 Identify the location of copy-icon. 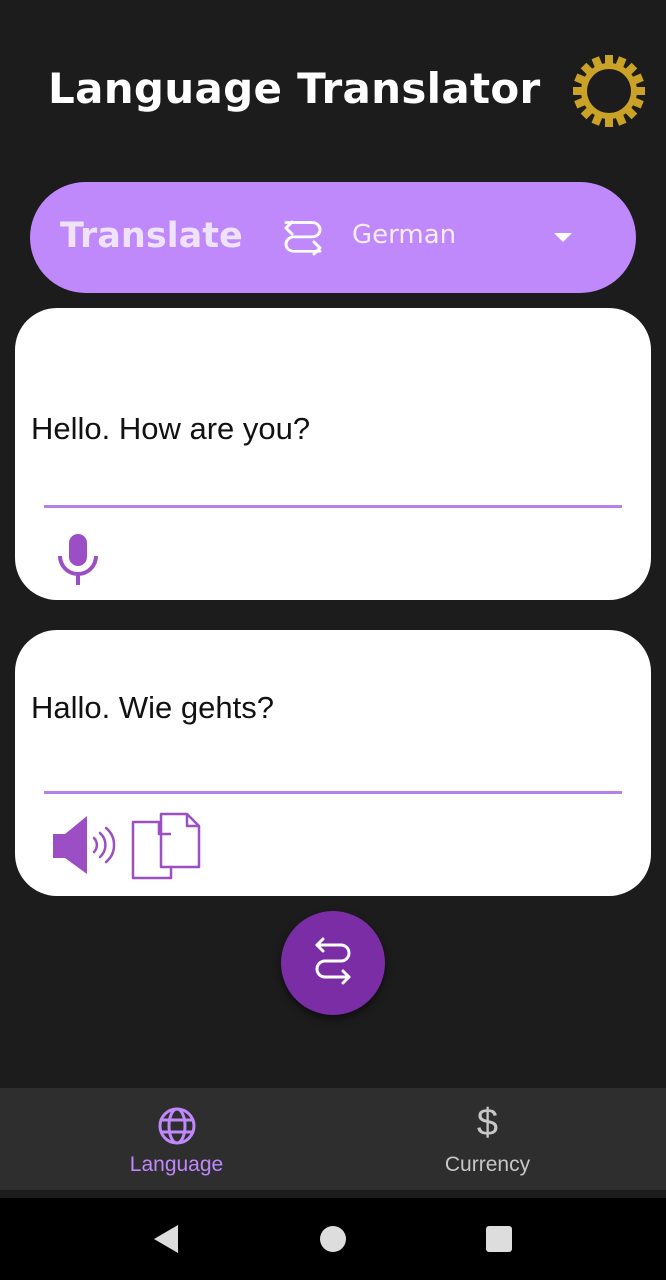
(166, 846).